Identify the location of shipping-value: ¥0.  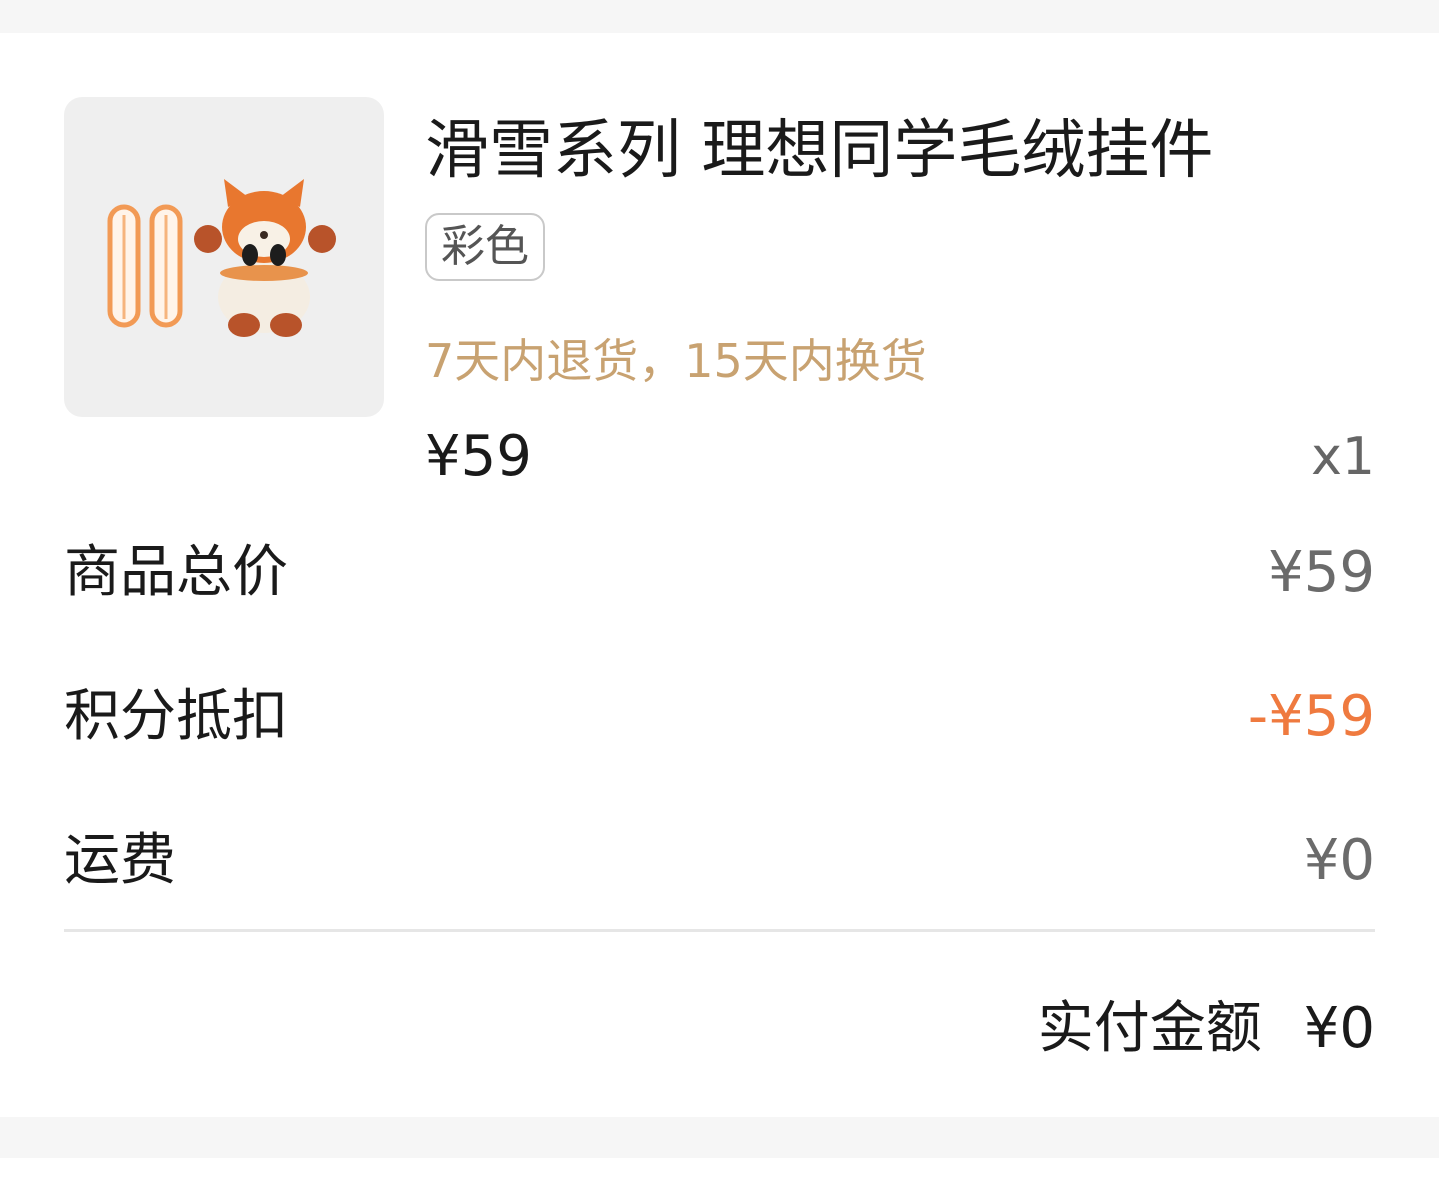
(1339, 860).